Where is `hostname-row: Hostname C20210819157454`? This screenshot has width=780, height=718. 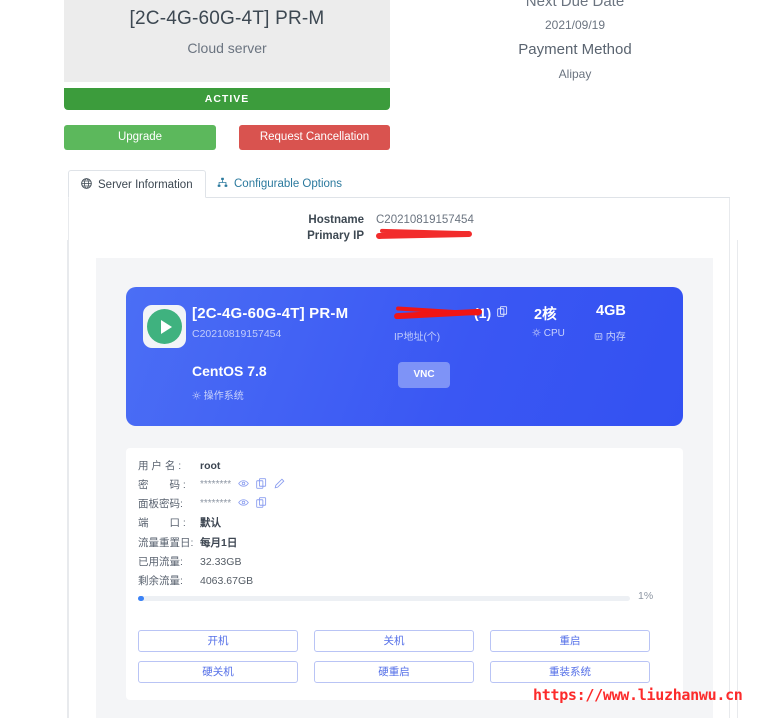
hostname-row: Hostname C20210819157454 is located at coordinates (400, 220).